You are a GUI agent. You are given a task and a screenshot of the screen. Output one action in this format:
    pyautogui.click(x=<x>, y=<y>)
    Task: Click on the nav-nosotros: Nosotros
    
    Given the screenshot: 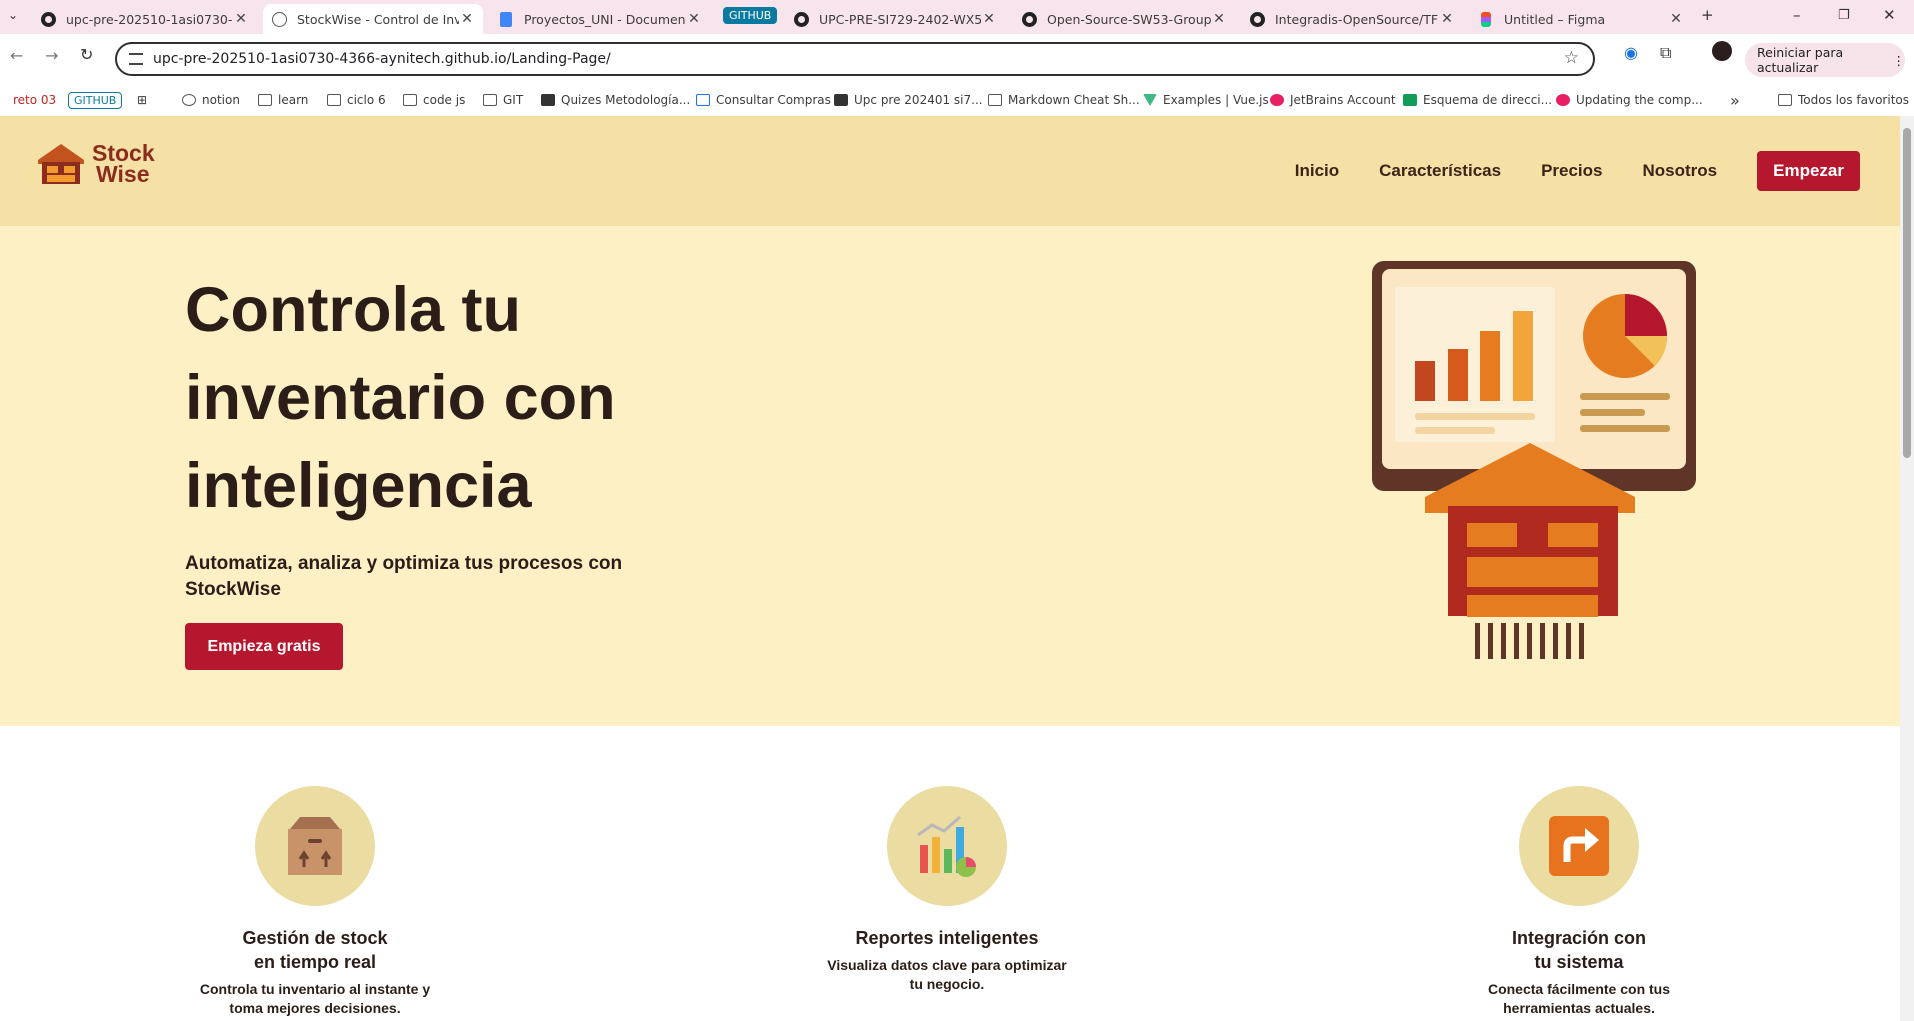 What is the action you would take?
    pyautogui.click(x=1680, y=171)
    